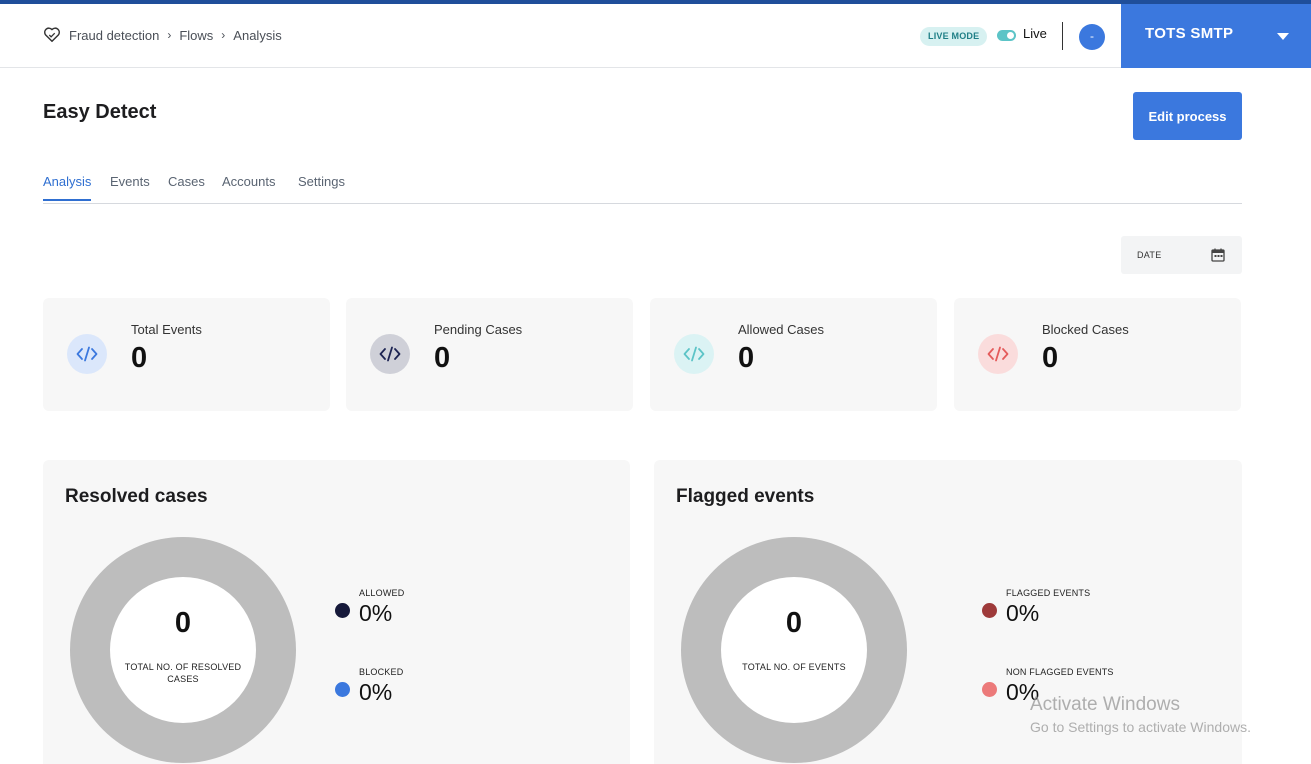 The height and width of the screenshot is (764, 1311). Describe the element at coordinates (745, 496) in the screenshot. I see `panel-title: Flagged events` at that location.